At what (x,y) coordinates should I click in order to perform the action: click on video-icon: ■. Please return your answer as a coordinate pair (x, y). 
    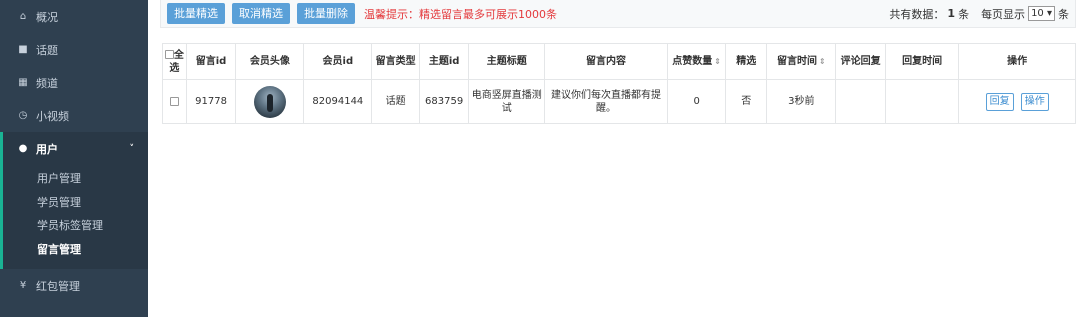
    Looking at the image, I should click on (23, 49).